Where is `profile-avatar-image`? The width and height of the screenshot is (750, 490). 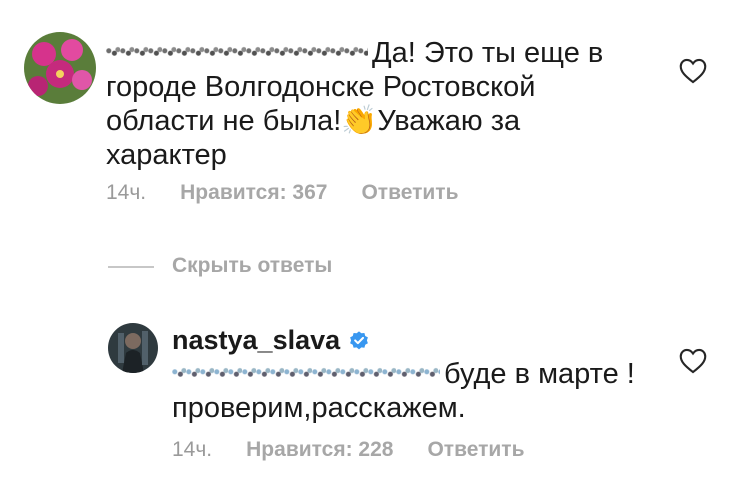 profile-avatar-image is located at coordinates (133, 348).